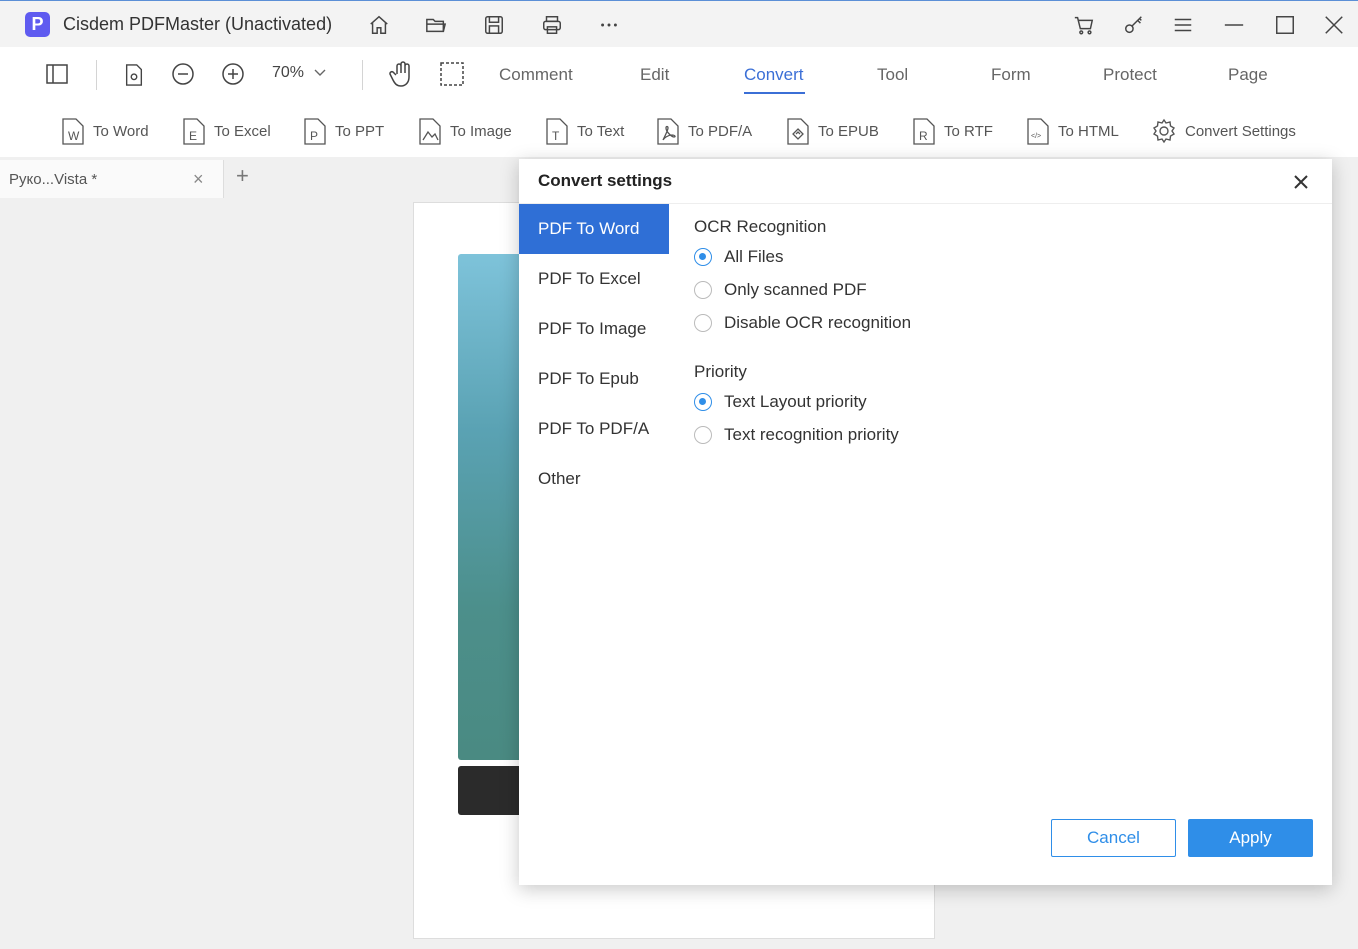  Describe the element at coordinates (493, 507) in the screenshot. I see `page-image` at that location.